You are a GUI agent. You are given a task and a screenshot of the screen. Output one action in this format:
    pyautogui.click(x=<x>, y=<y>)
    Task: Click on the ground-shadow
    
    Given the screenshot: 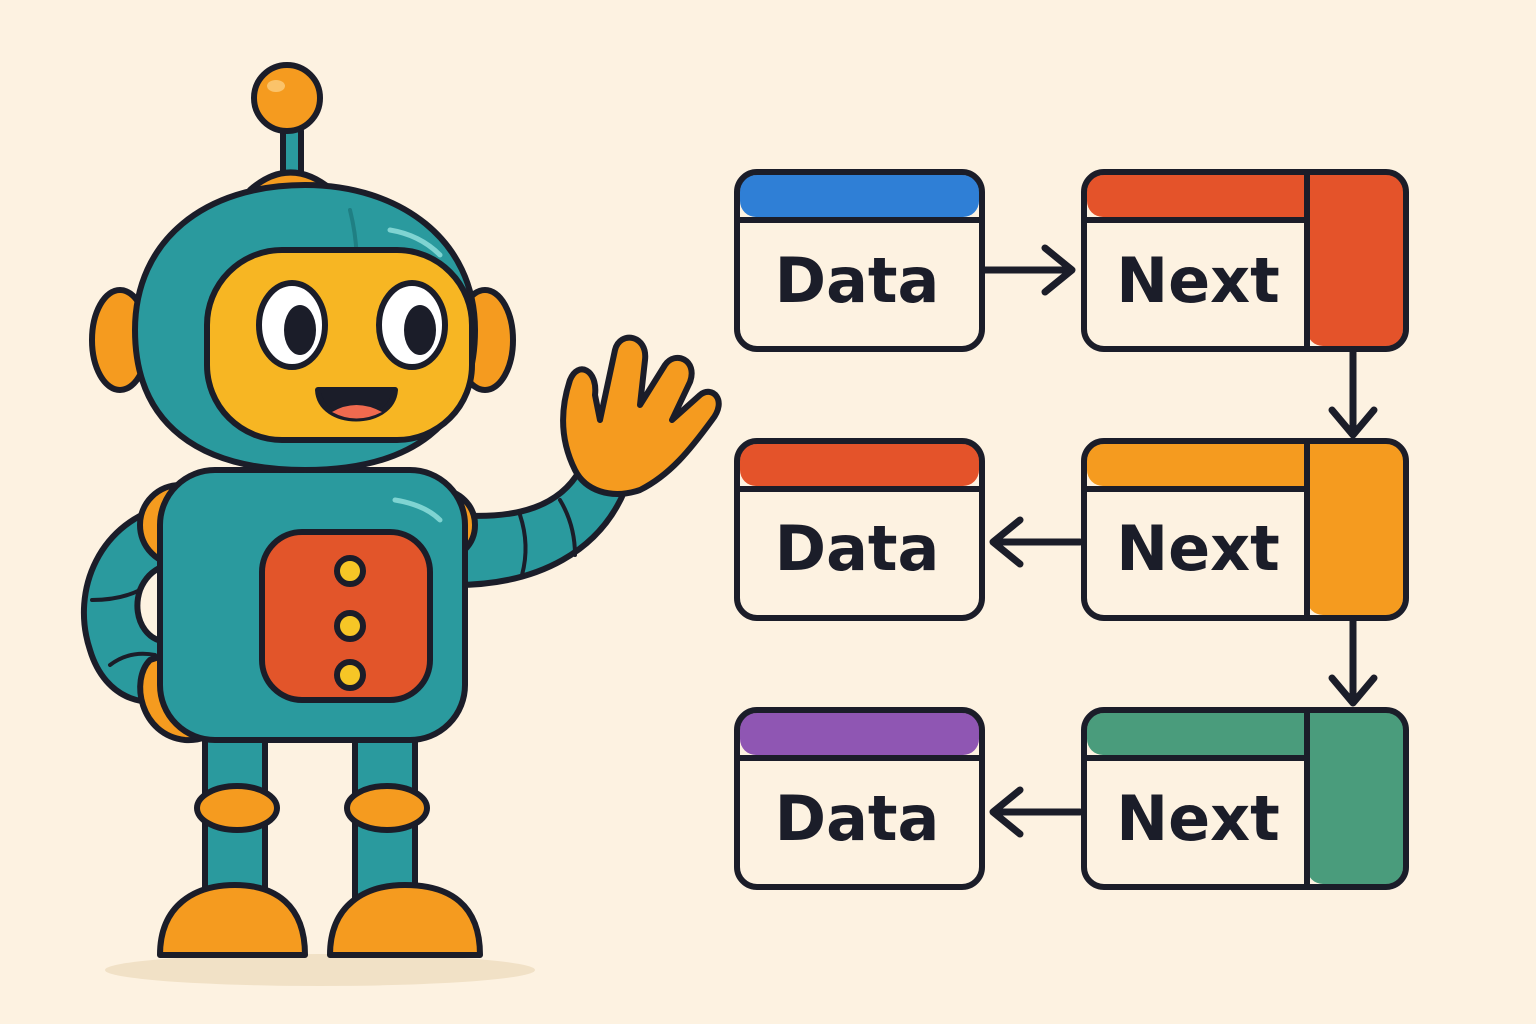 What is the action you would take?
    pyautogui.click(x=320, y=970)
    